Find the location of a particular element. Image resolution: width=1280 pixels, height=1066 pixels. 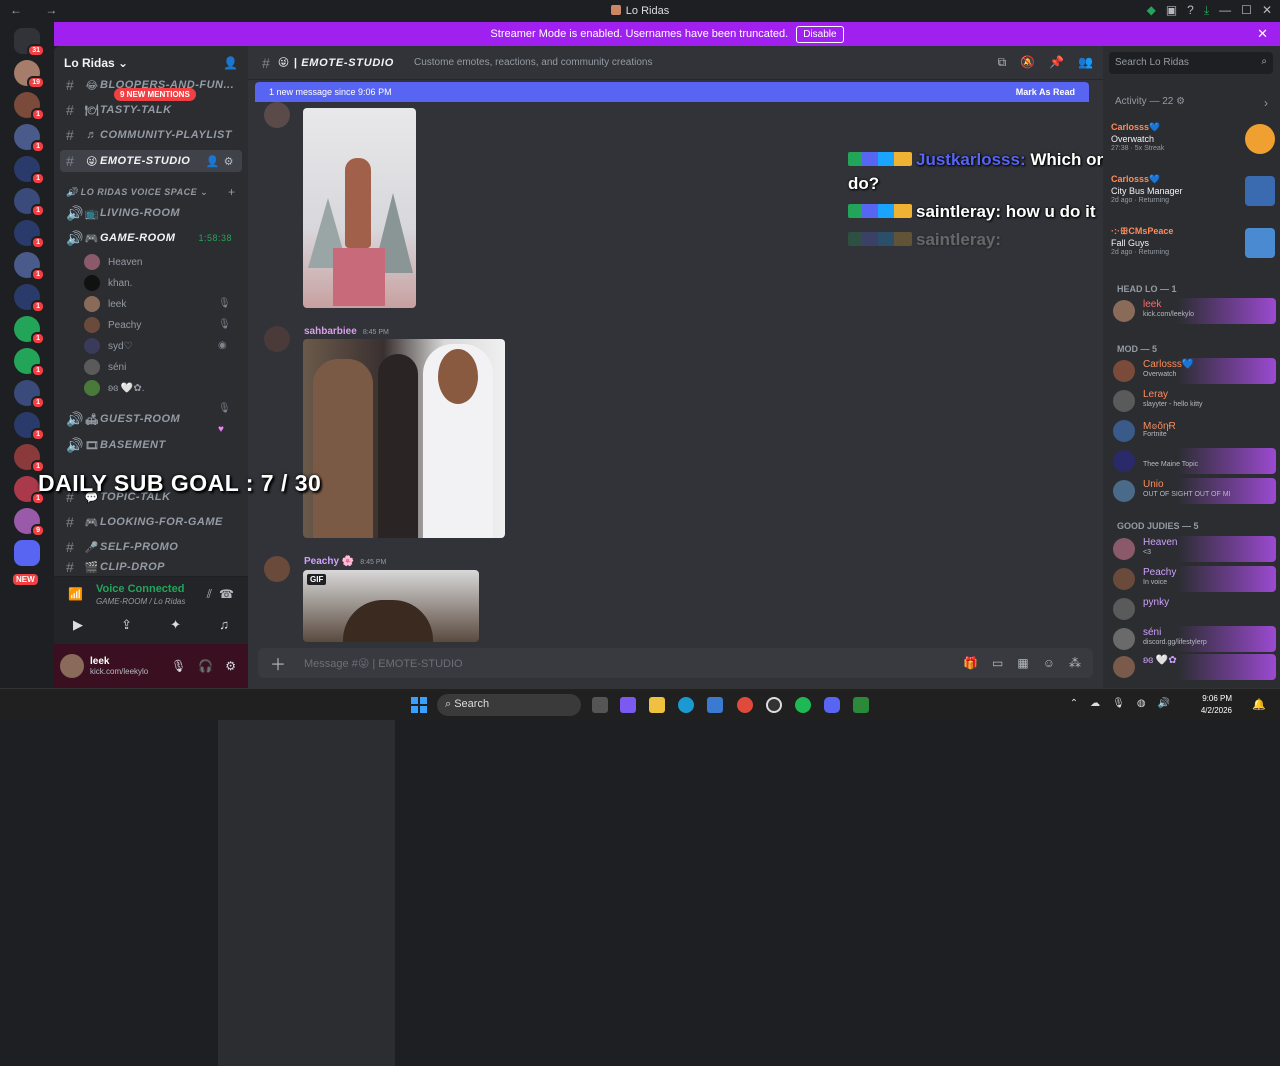

maximize-icon: ☐ is located at coordinates (1246, 10).